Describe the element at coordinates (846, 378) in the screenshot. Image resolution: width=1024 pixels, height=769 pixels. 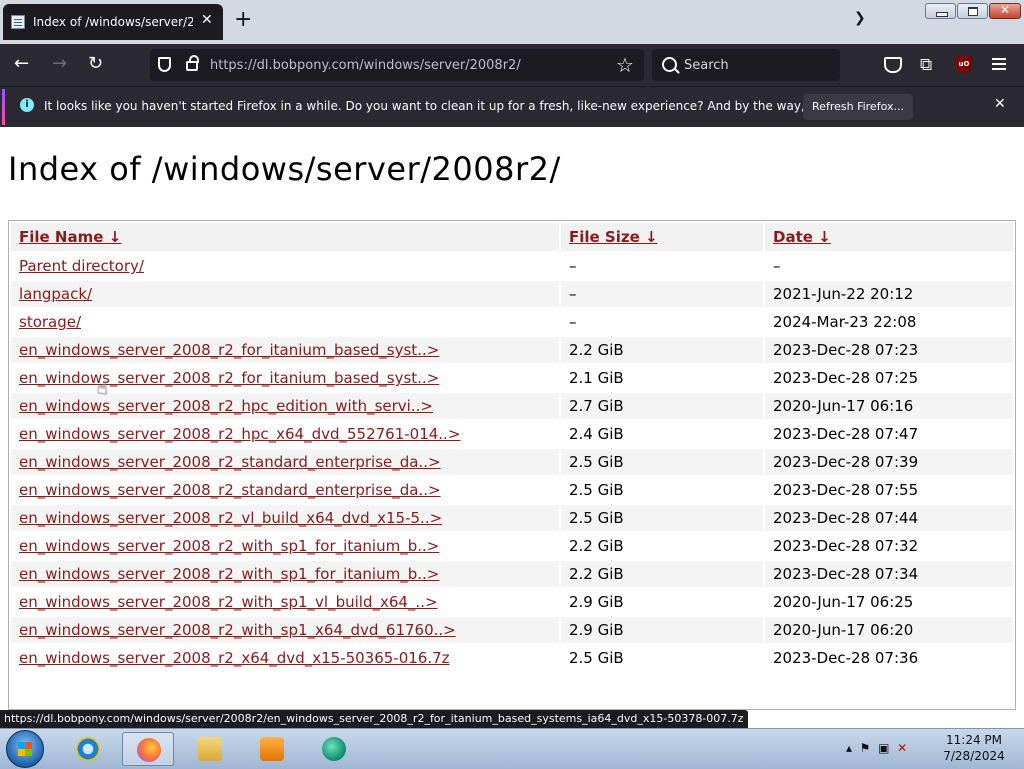
I see `file-date-cell: 2023-Dec-28 07:25` at that location.